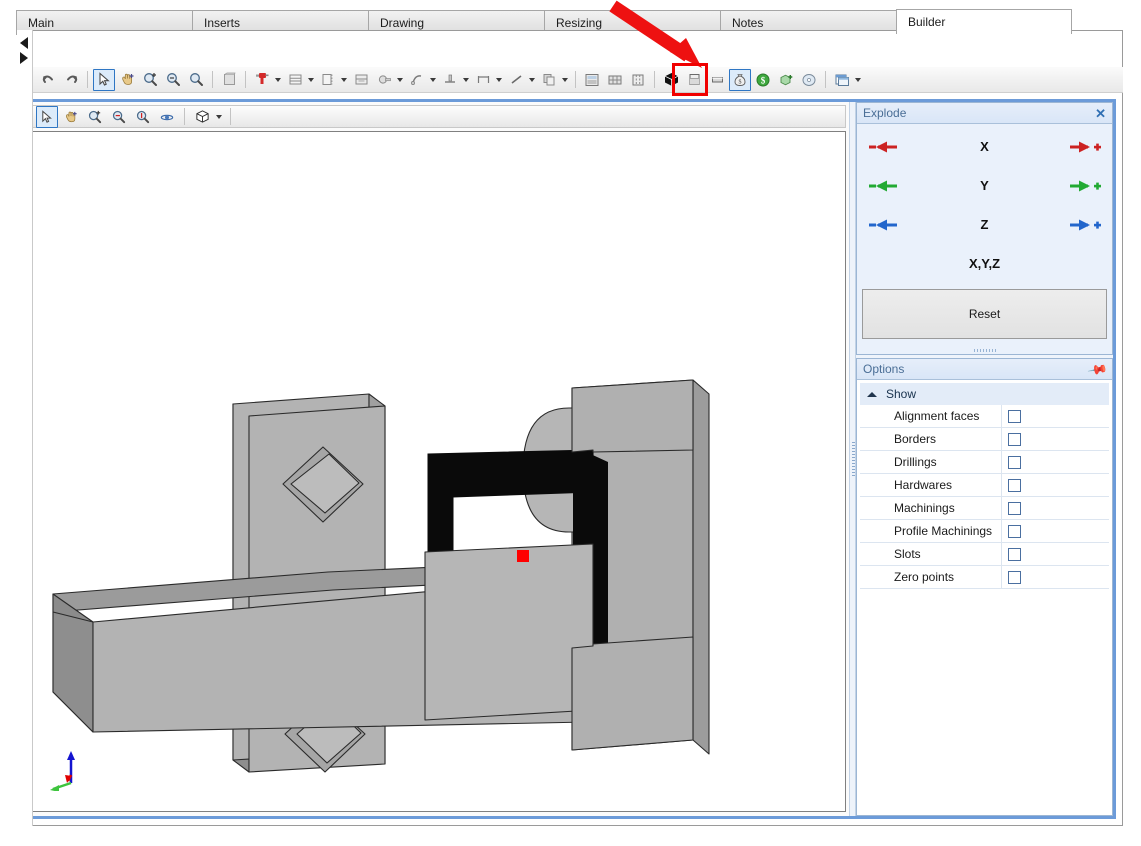 The image size is (1141, 846). I want to click on dimension-icon, so click(483, 80).